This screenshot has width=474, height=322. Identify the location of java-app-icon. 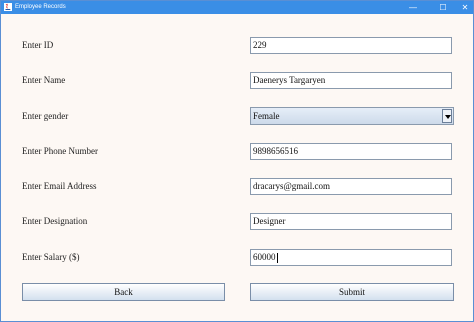
(8, 7).